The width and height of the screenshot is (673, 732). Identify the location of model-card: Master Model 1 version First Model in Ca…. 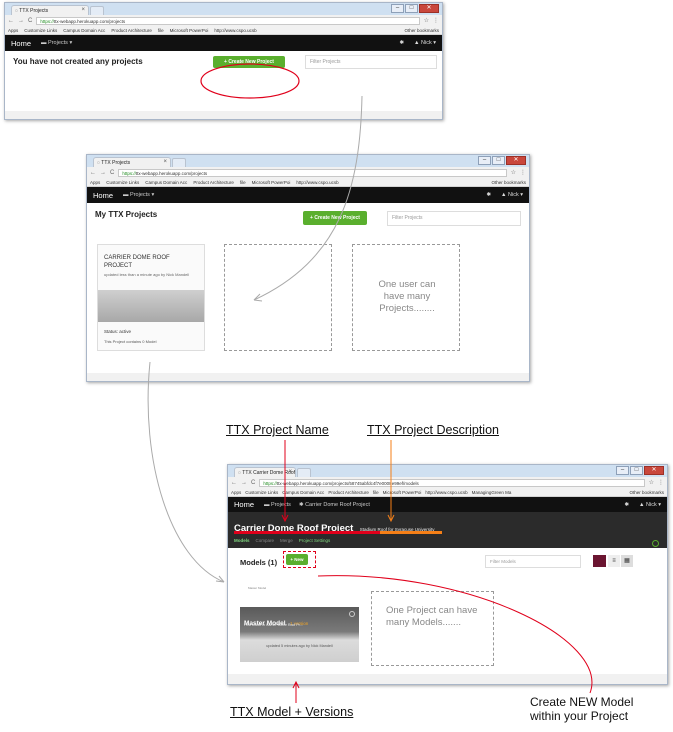
(299, 634).